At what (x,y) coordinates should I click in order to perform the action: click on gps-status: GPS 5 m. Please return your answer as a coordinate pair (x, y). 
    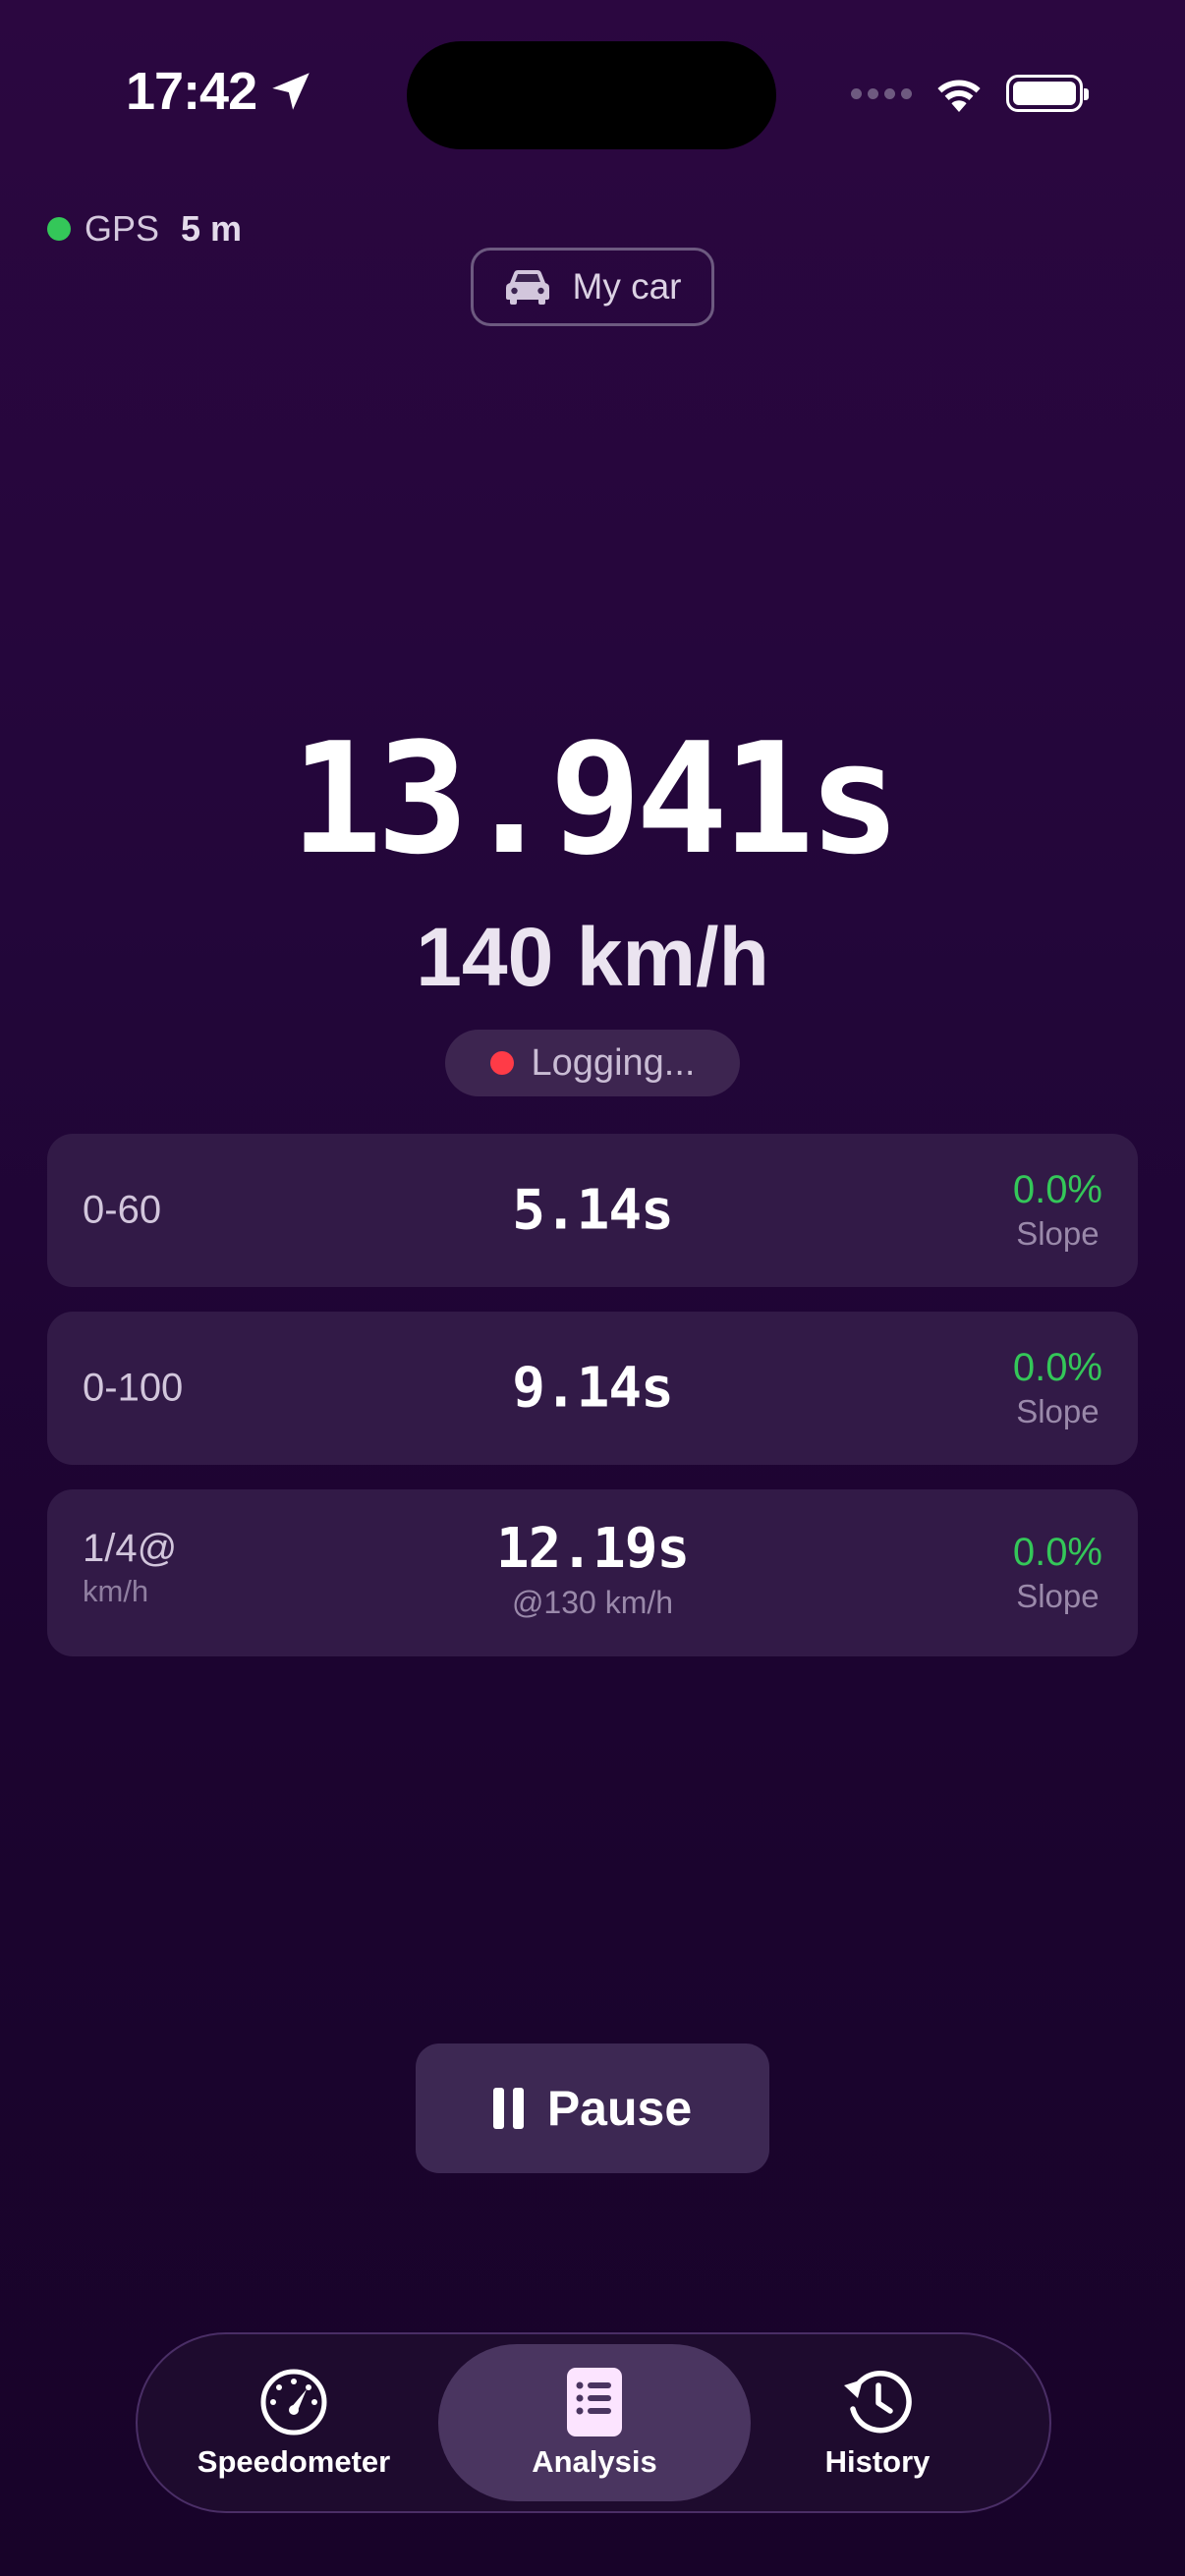
    Looking at the image, I should click on (145, 229).